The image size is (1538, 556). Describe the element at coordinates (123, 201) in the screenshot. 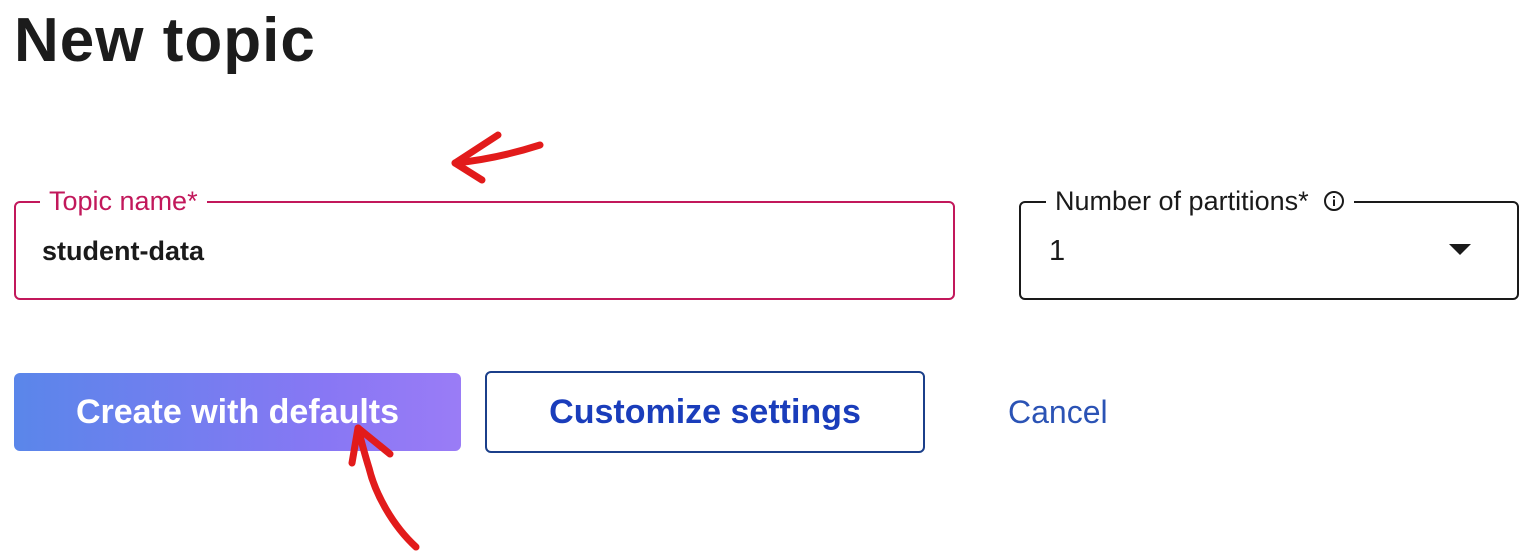

I see `topic-name-label: Topic name*` at that location.